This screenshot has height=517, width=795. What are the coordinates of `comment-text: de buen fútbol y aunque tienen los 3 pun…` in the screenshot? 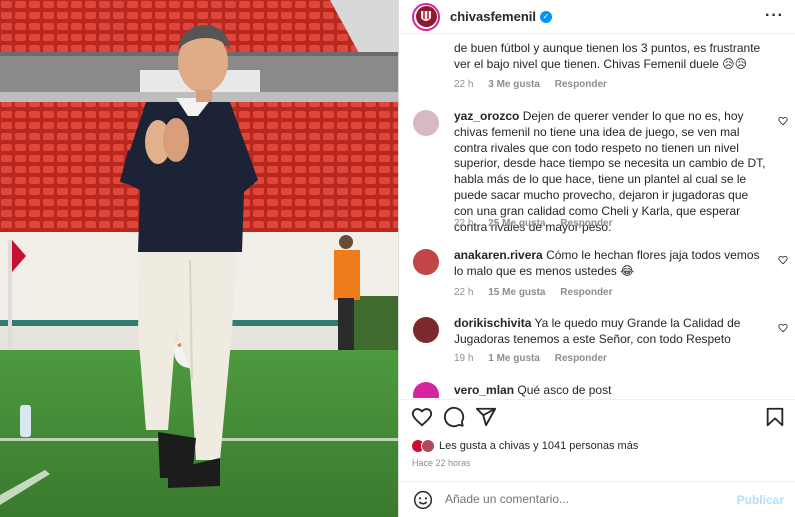 It's located at (607, 56).